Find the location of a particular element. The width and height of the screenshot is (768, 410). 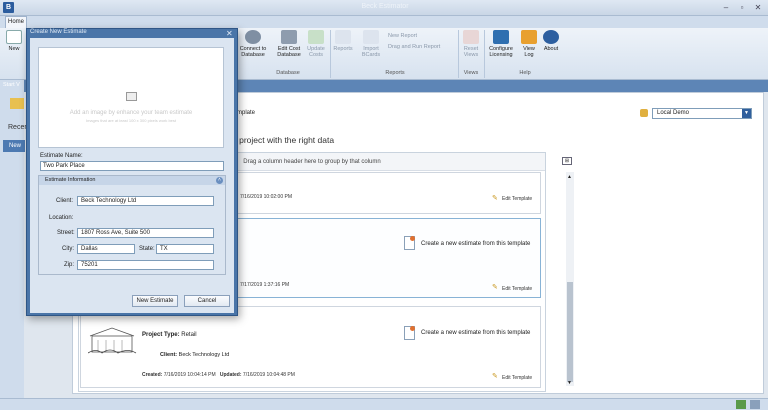

group-label-reports: Reports is located at coordinates (395, 73).